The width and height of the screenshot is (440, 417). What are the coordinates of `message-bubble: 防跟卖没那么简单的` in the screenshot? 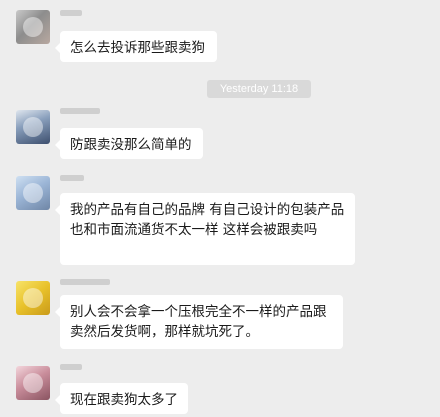 It's located at (129, 143).